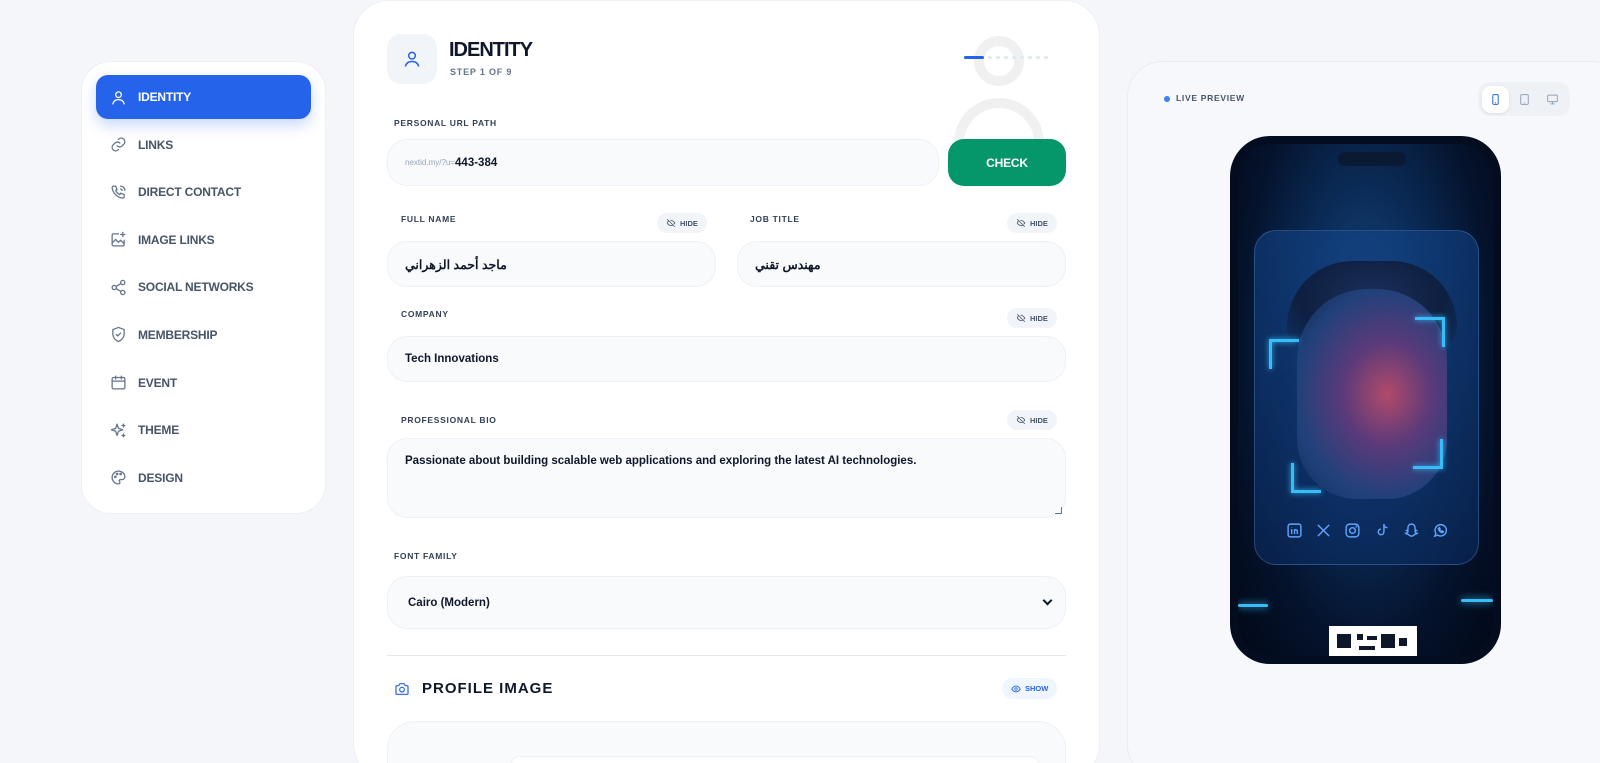 The image size is (1600, 763). Describe the element at coordinates (429, 219) in the screenshot. I see `full-name-label: FULL NAME` at that location.